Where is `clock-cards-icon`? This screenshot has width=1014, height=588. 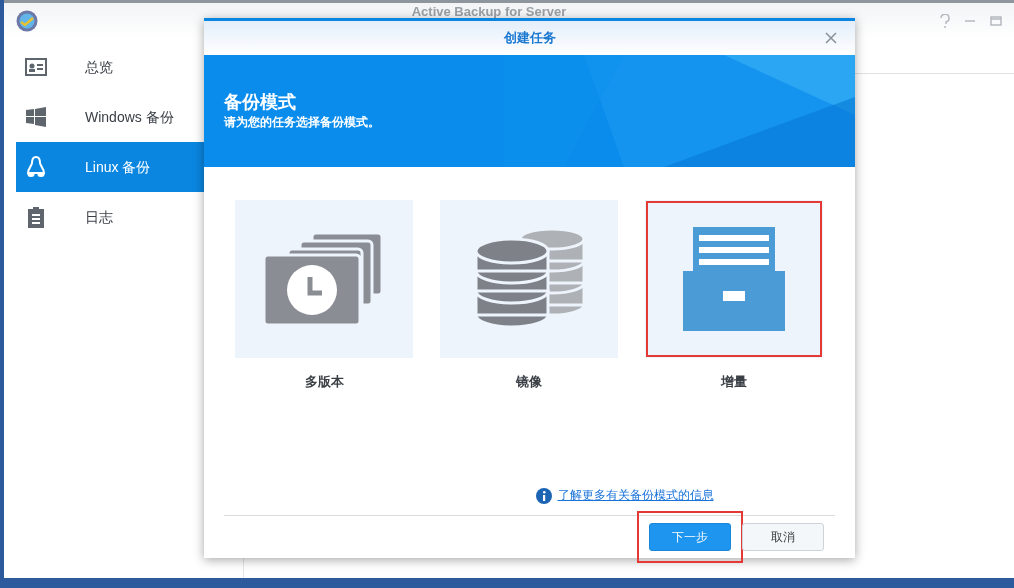
clock-cards-icon is located at coordinates (324, 279).